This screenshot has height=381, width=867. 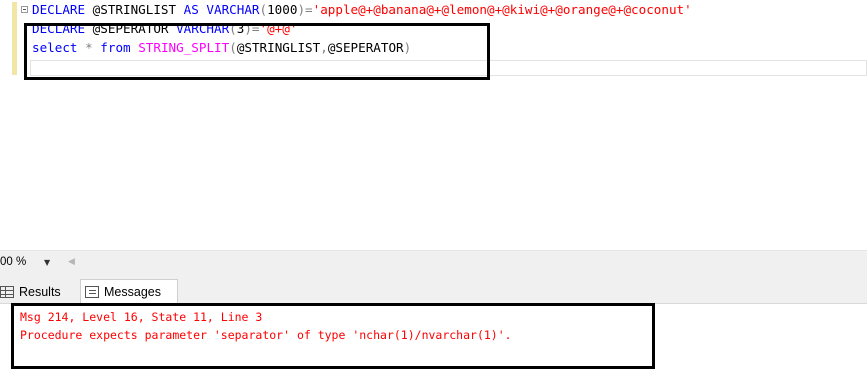 What do you see at coordinates (13, 262) in the screenshot?
I see `zoom-level: 00 %` at bounding box center [13, 262].